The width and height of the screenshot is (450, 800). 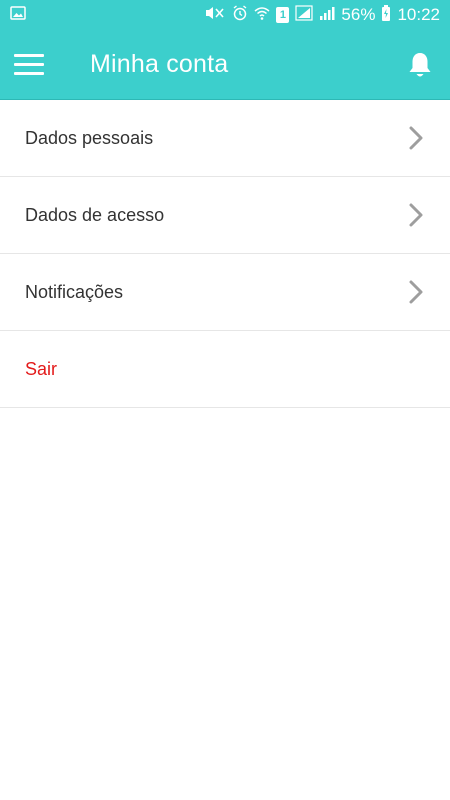 What do you see at coordinates (225, 292) in the screenshot?
I see `menu-item-notificacoes: Notificações` at bounding box center [225, 292].